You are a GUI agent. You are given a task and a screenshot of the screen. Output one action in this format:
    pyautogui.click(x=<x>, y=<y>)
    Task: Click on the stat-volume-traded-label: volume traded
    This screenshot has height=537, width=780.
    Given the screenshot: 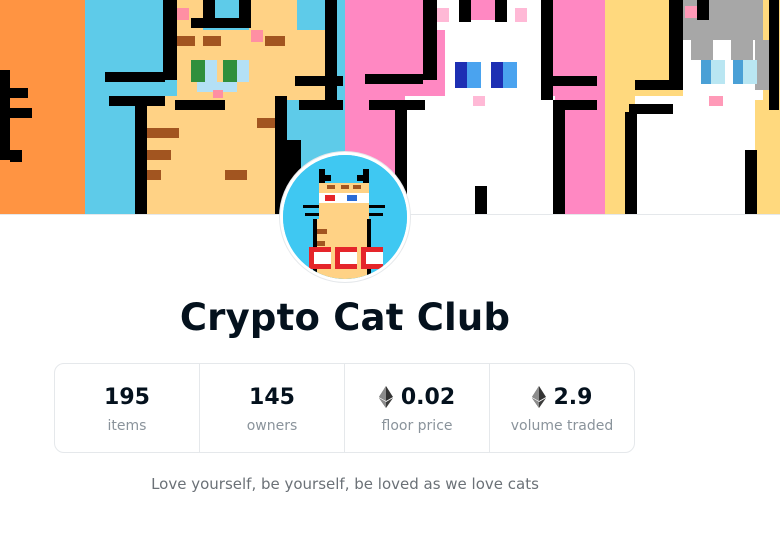 What is the action you would take?
    pyautogui.click(x=562, y=426)
    